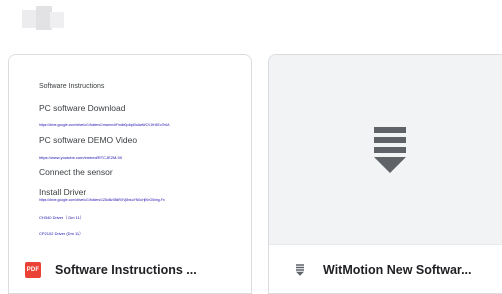  I want to click on preview-line: Install Driver, so click(63, 192).